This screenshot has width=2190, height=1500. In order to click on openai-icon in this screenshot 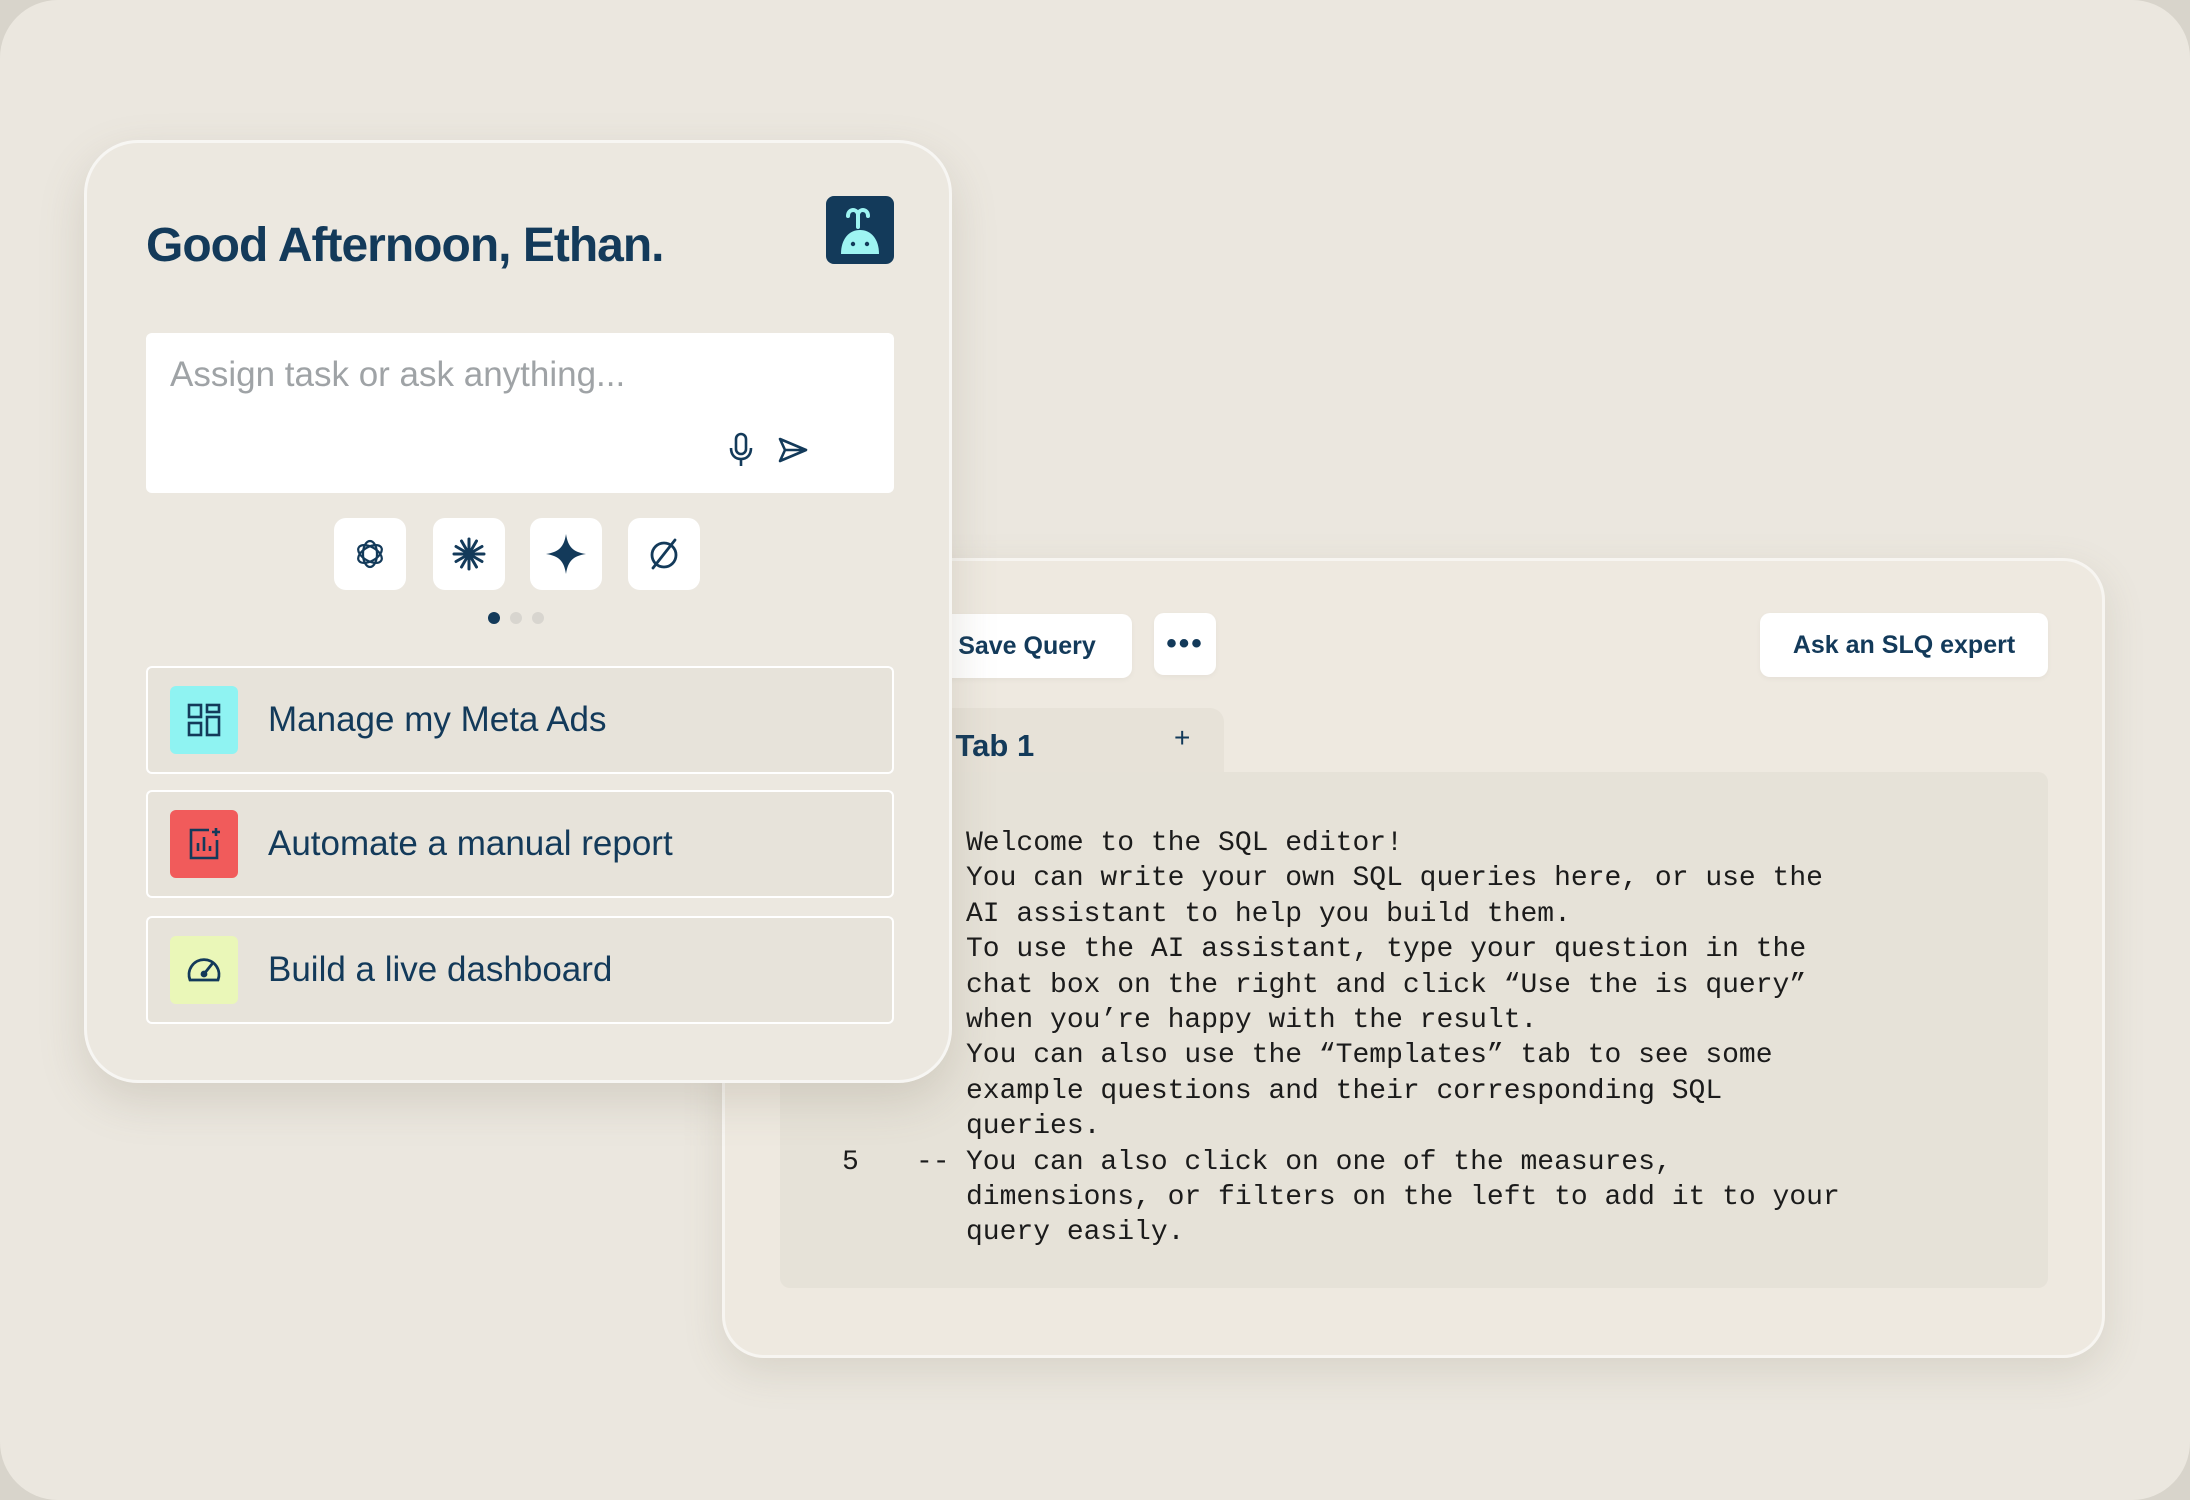, I will do `click(370, 554)`.